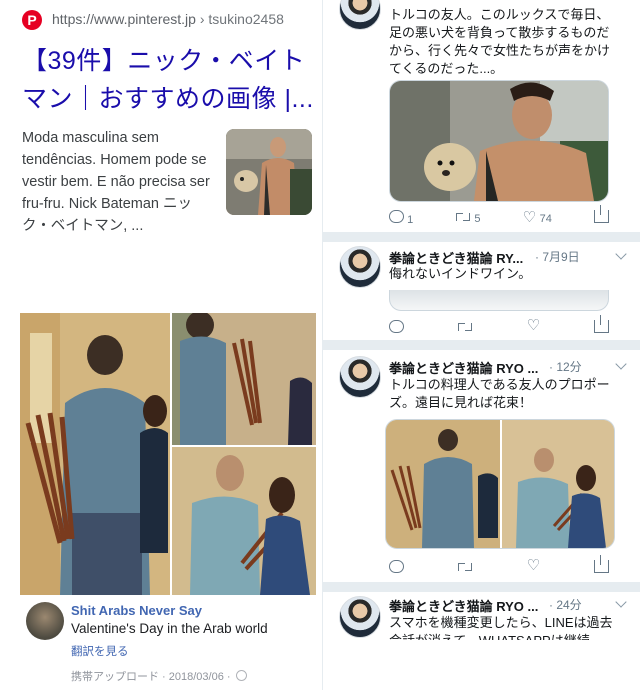 Image resolution: width=640 pixels, height=690 pixels. Describe the element at coordinates (499, 300) in the screenshot. I see `tweet2-media-crop` at that location.